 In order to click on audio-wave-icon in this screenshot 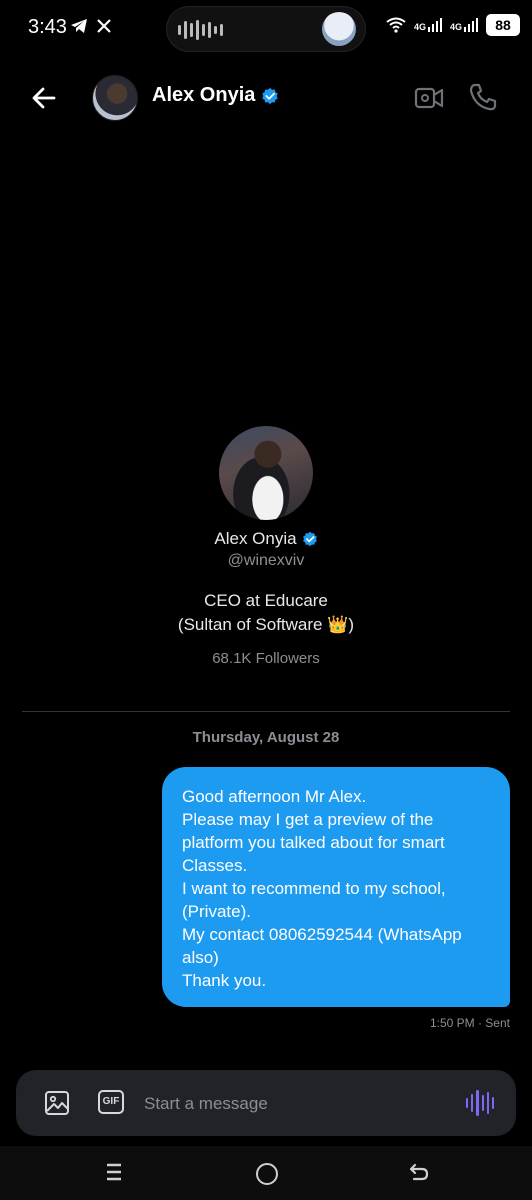, I will do `click(200, 30)`.